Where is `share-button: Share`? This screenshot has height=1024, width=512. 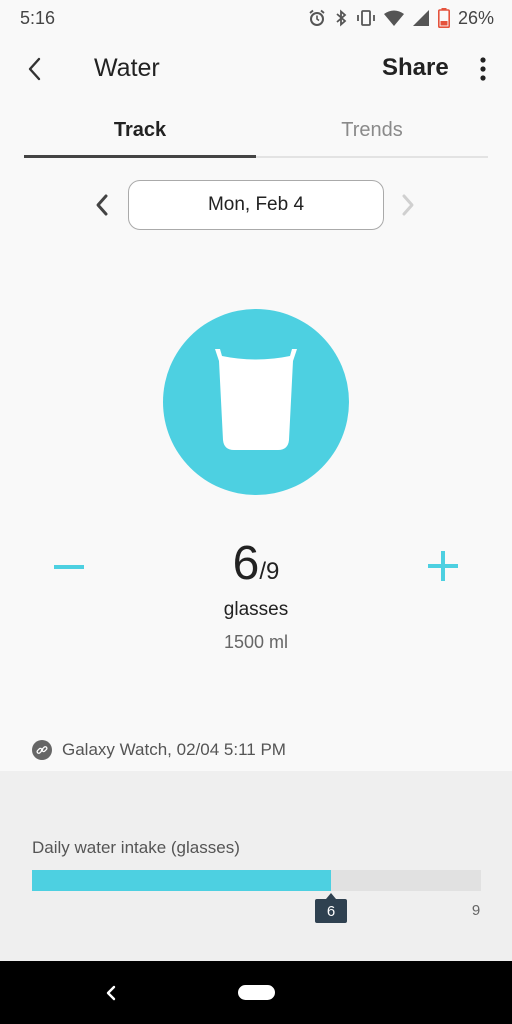 share-button: Share is located at coordinates (415, 68).